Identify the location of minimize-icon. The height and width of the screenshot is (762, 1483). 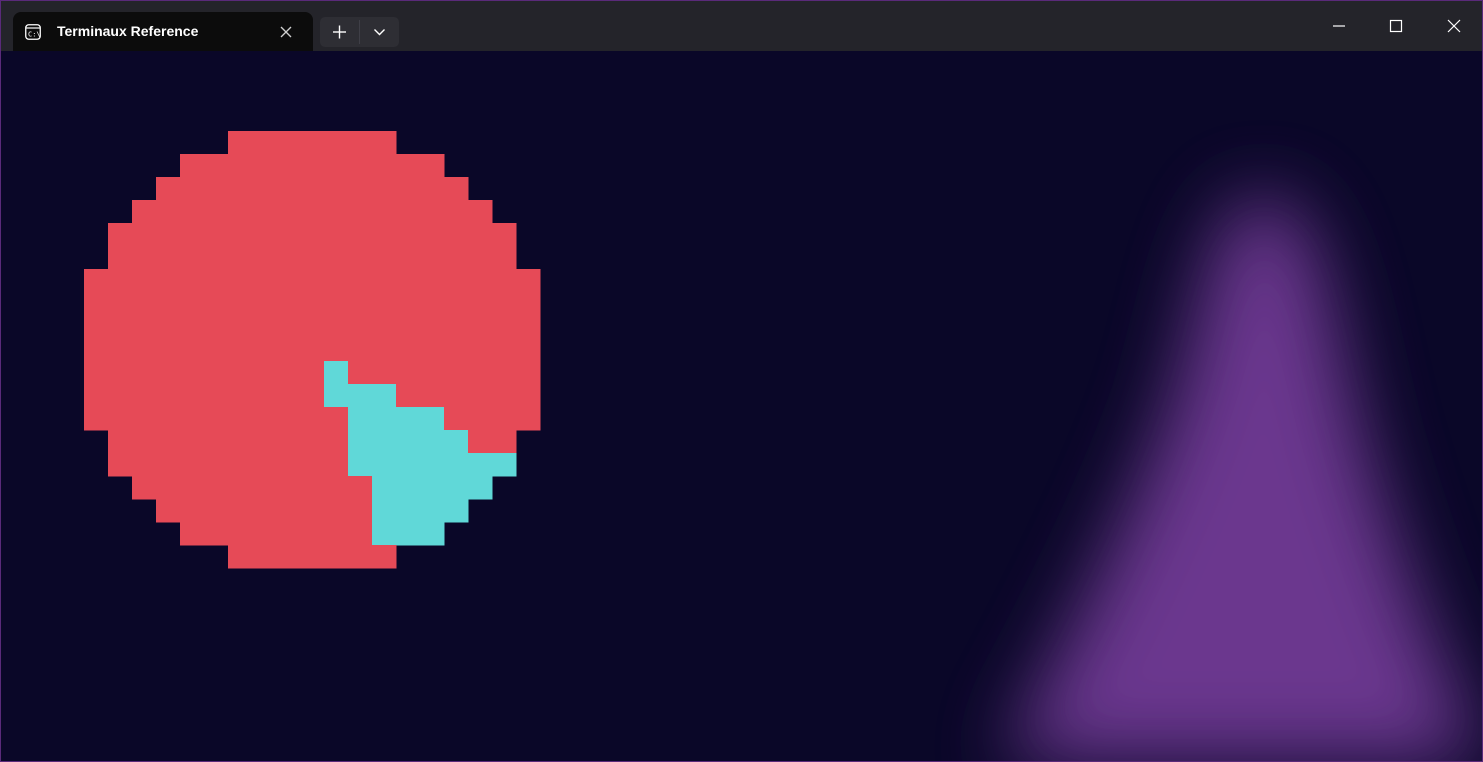
(1339, 26).